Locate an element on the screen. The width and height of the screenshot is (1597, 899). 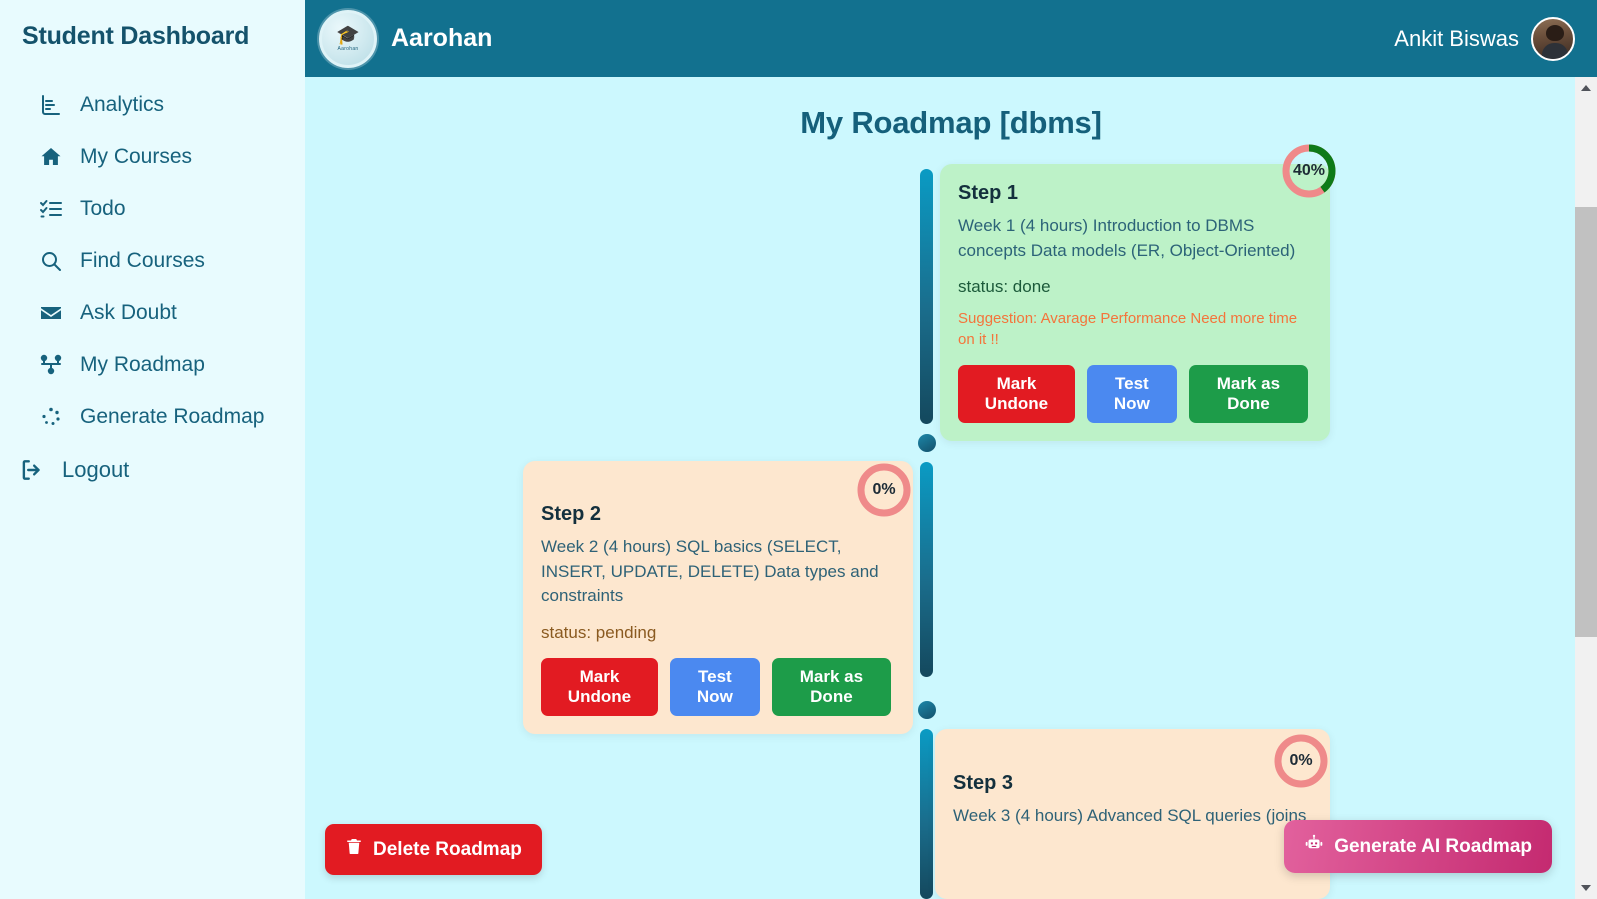
generate-ai-roadmap-button: Generate AI Roadmap is located at coordinates (1418, 846).